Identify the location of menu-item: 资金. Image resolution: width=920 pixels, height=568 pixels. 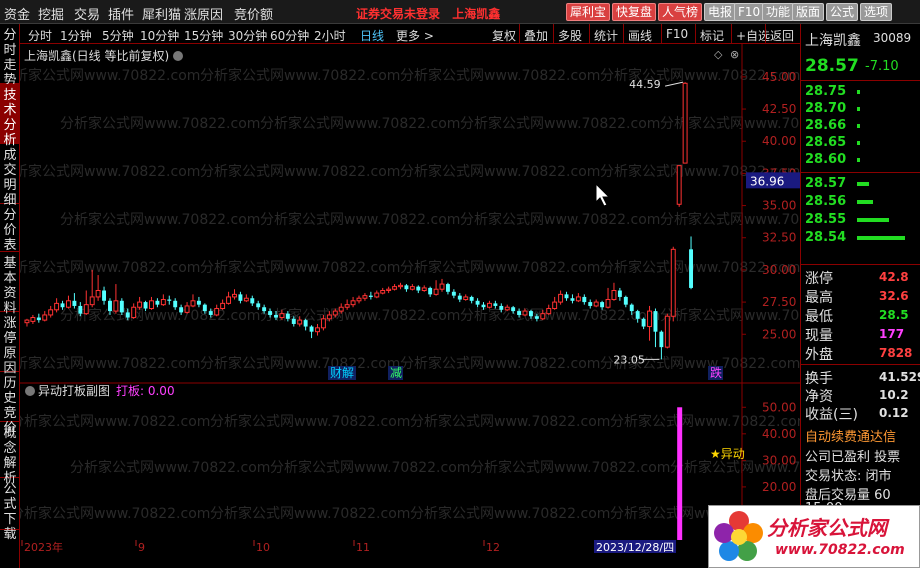
(17, 13).